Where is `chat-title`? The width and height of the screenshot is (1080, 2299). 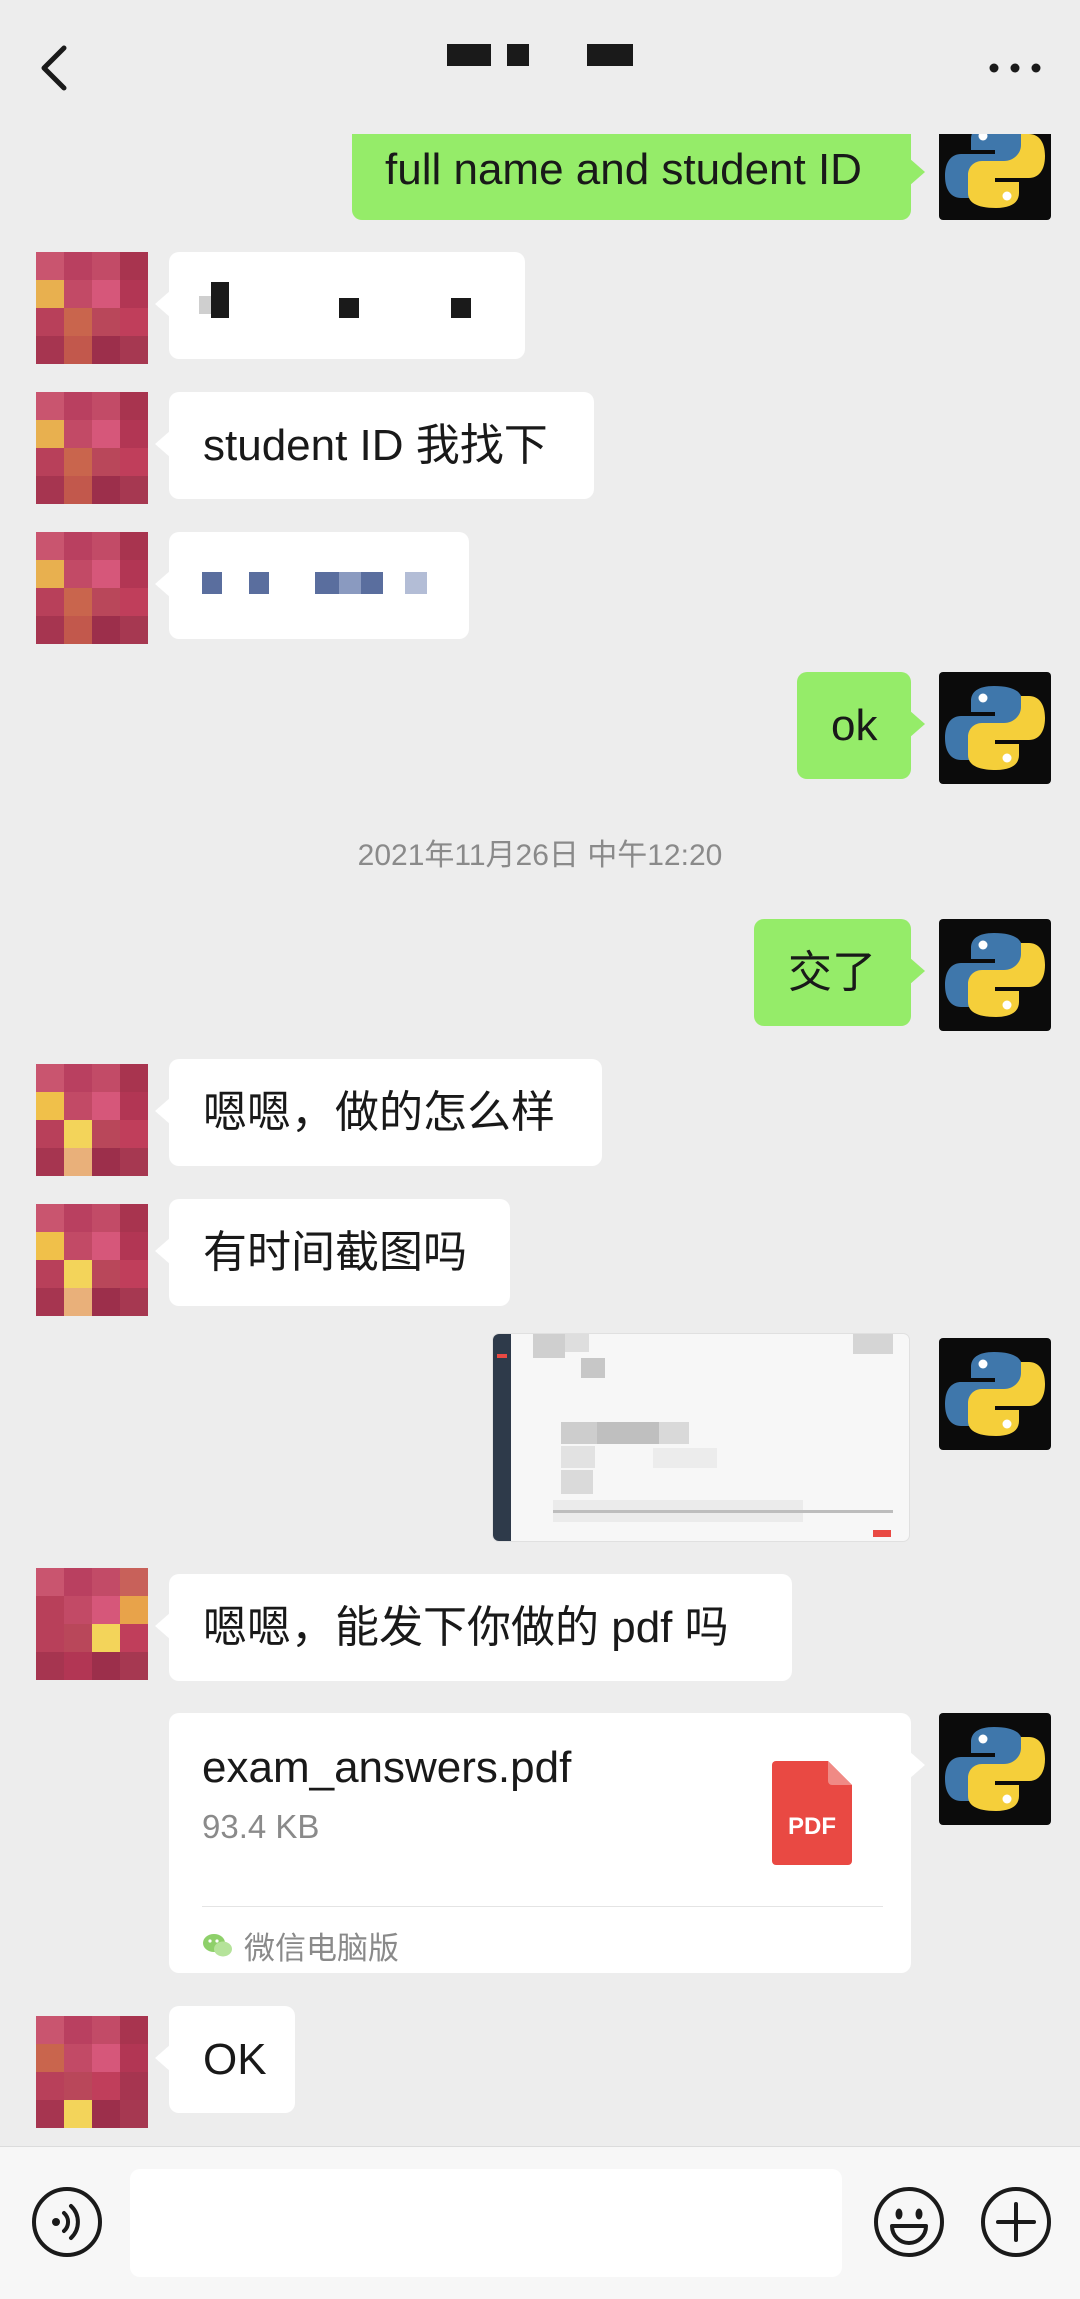
chat-title is located at coordinates (540, 66).